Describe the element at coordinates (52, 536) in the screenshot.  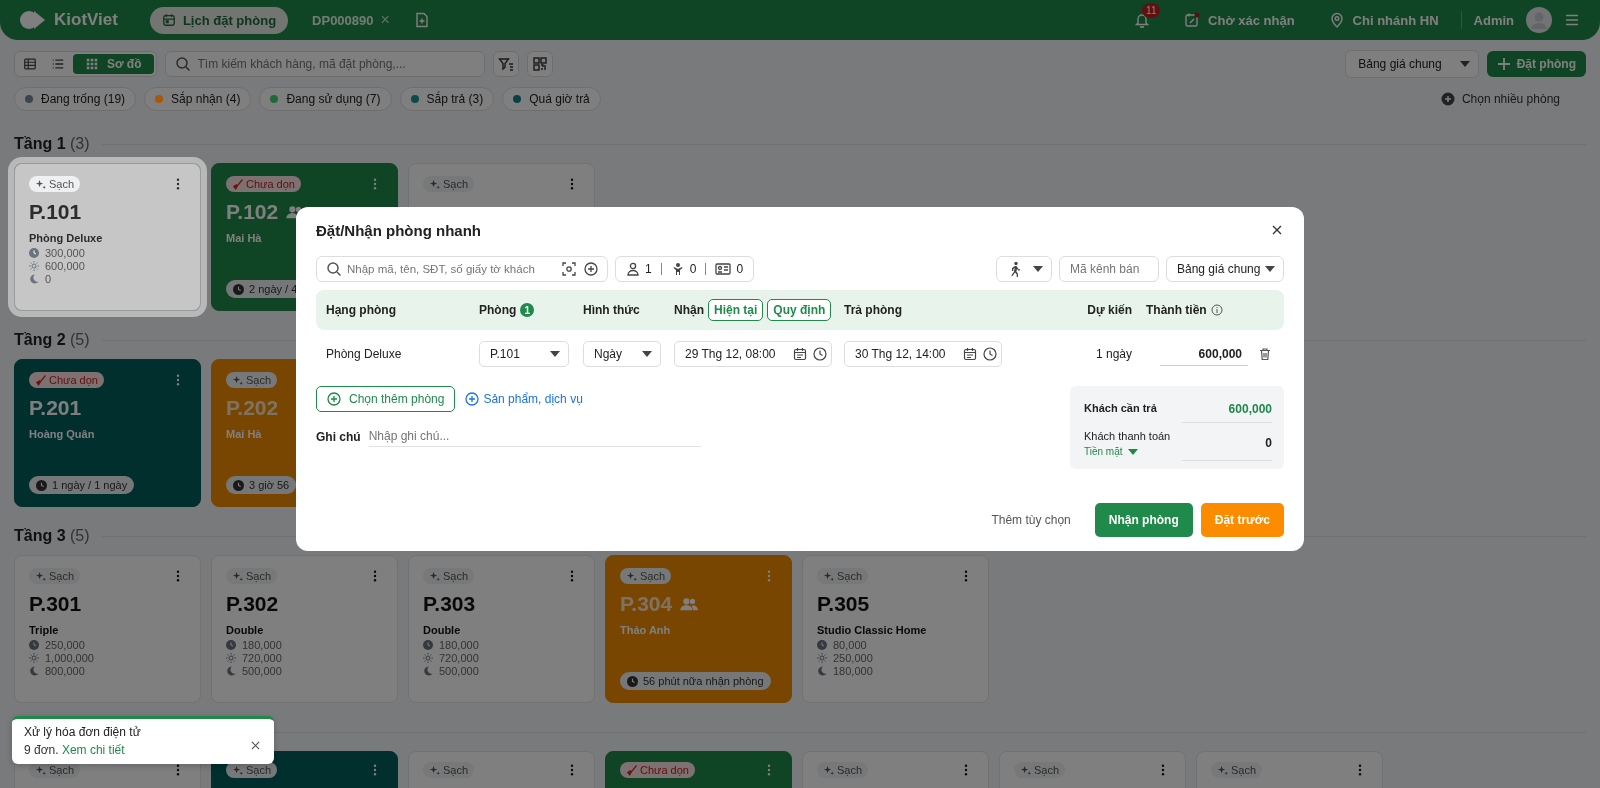
I see `floor-title: Tầng 3 (5)` at that location.